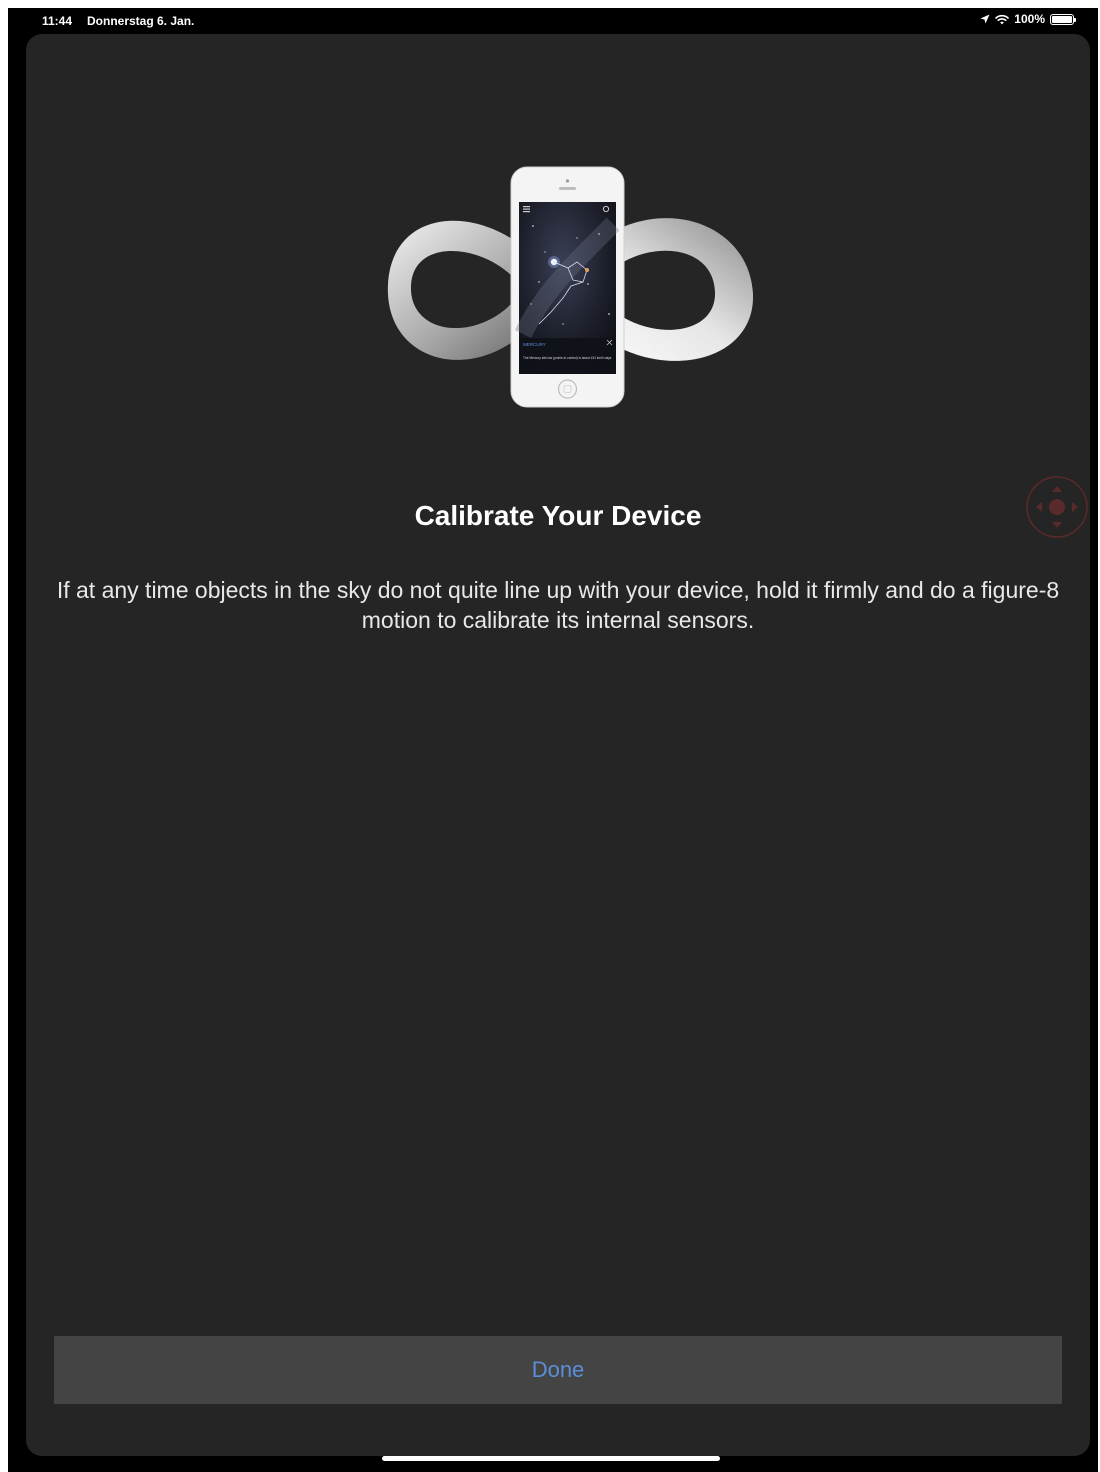  Describe the element at coordinates (551, 1458) in the screenshot. I see `home-indicator` at that location.